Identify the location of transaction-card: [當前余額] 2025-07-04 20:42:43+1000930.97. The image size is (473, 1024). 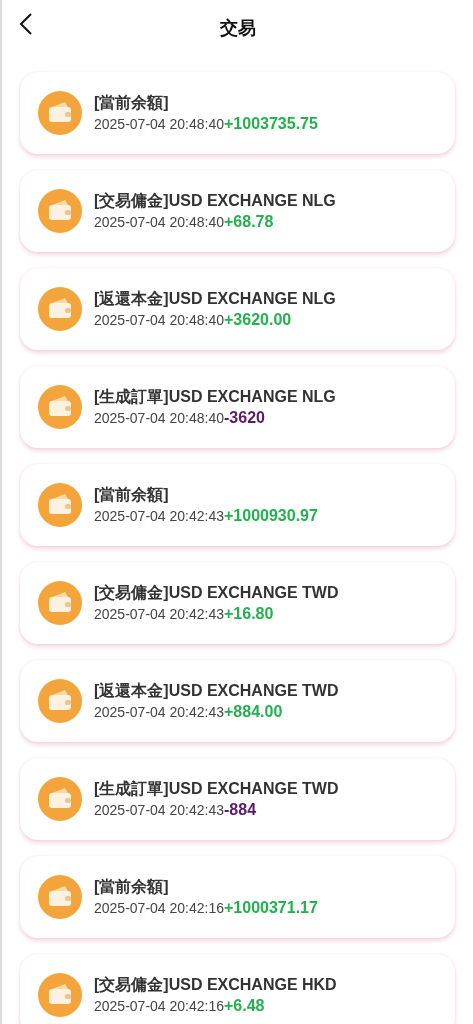
(237, 505).